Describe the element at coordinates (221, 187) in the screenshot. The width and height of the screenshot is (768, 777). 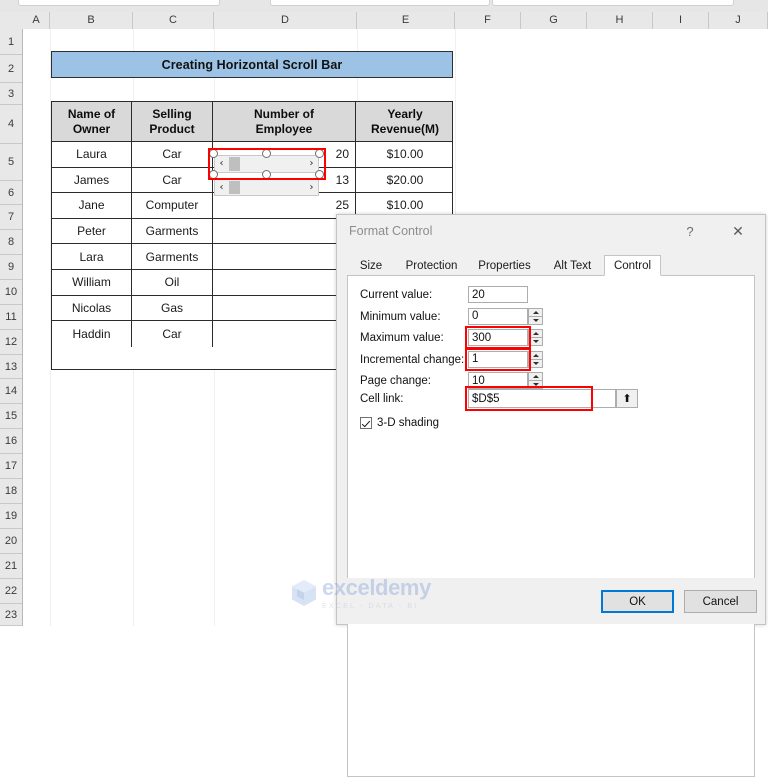
I see `scroll-left-arrow-icon: ‹` at that location.